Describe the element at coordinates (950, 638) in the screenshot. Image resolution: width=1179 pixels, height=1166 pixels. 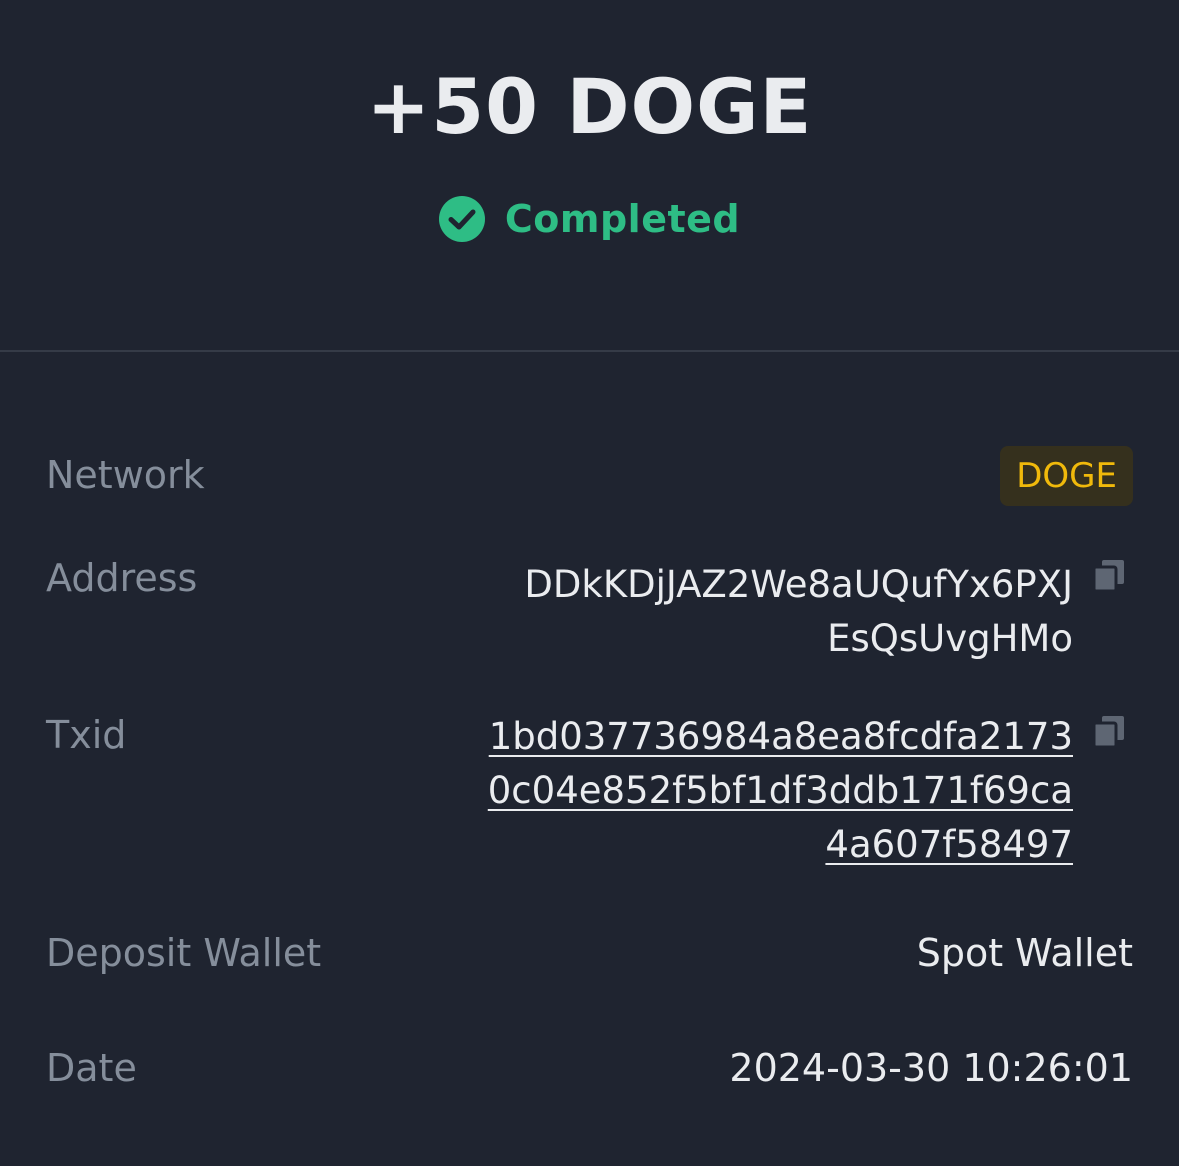
I see `address-line-2: EsQsUvgHMo` at that location.